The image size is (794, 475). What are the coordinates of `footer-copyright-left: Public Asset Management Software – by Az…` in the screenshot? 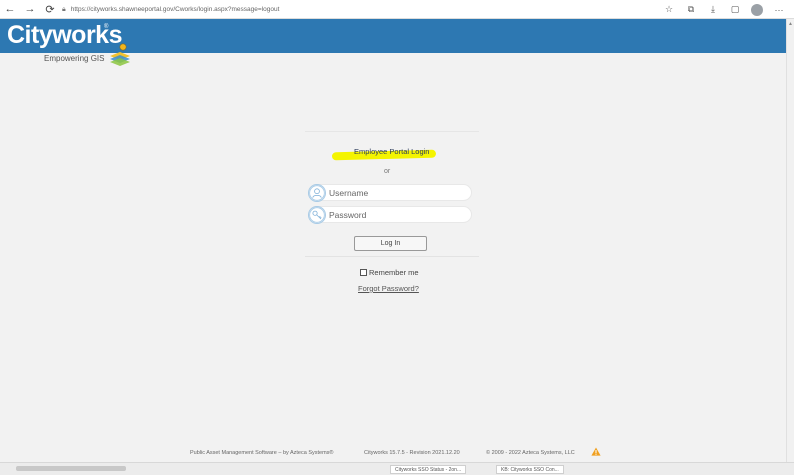 It's located at (262, 453).